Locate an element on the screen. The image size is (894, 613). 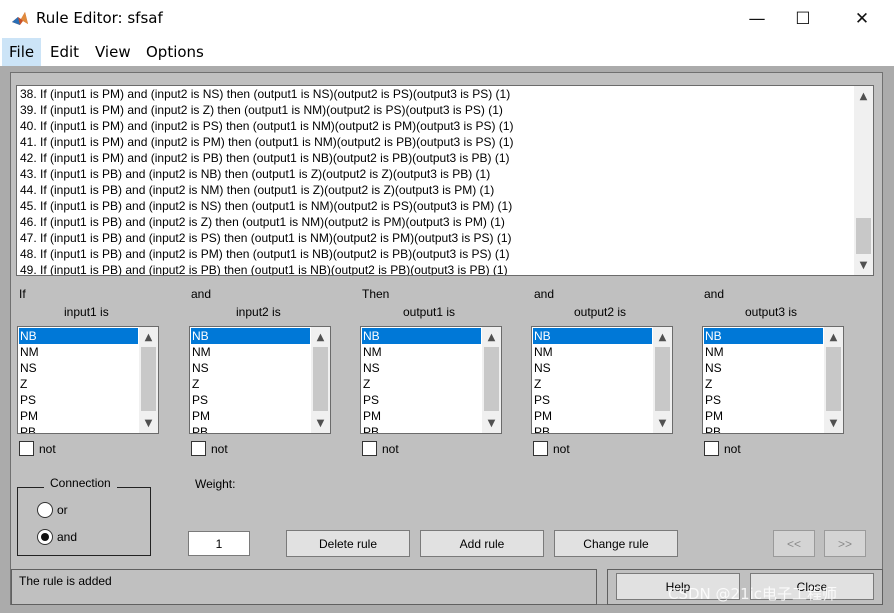
output2-listbox: NB NM NS Z PS PM PB ▲ ▼ is located at coordinates (602, 380).